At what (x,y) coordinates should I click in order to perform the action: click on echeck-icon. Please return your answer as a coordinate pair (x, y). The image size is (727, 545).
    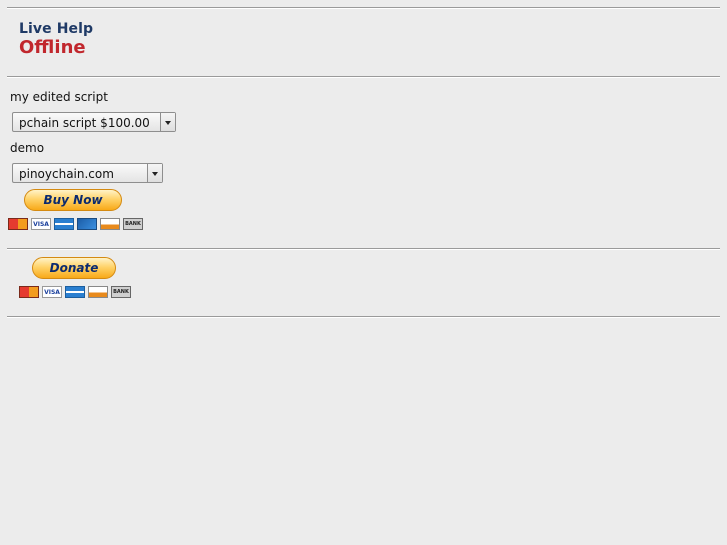
    Looking at the image, I should click on (87, 224).